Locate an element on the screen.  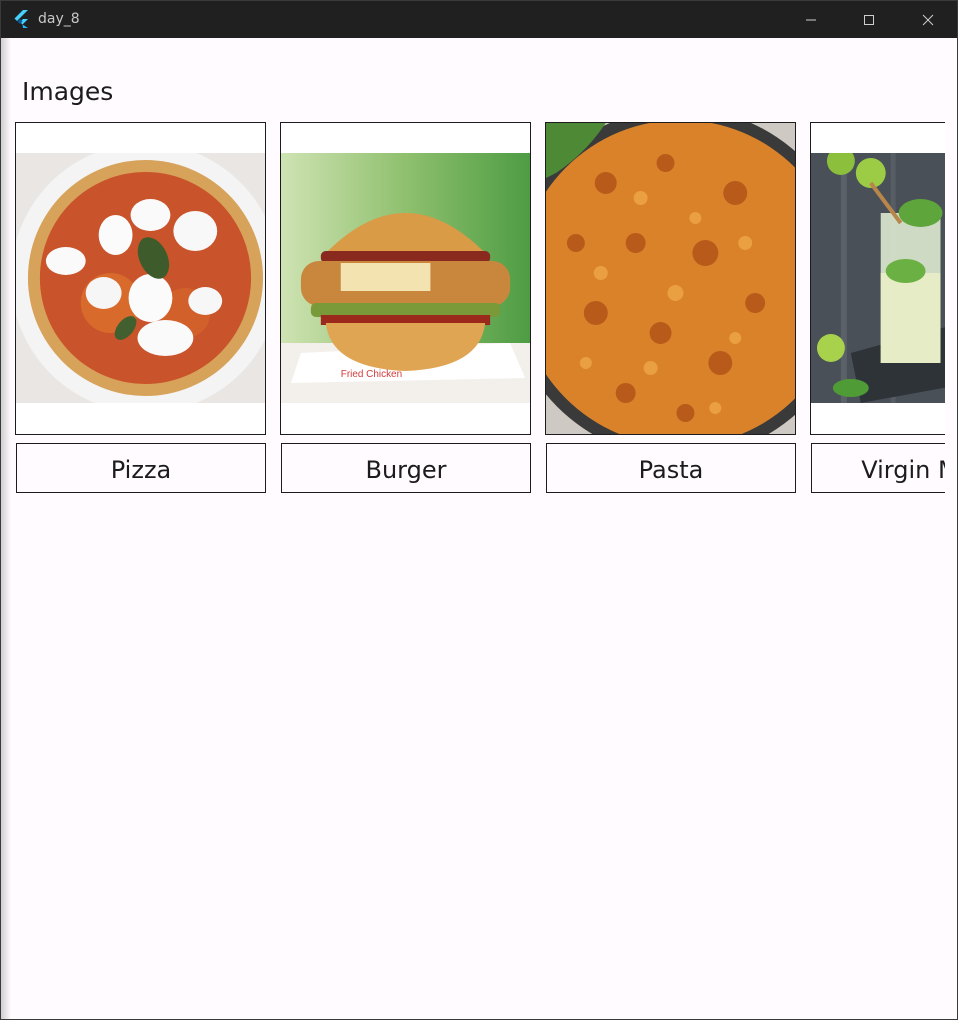
close-icon is located at coordinates (928, 19).